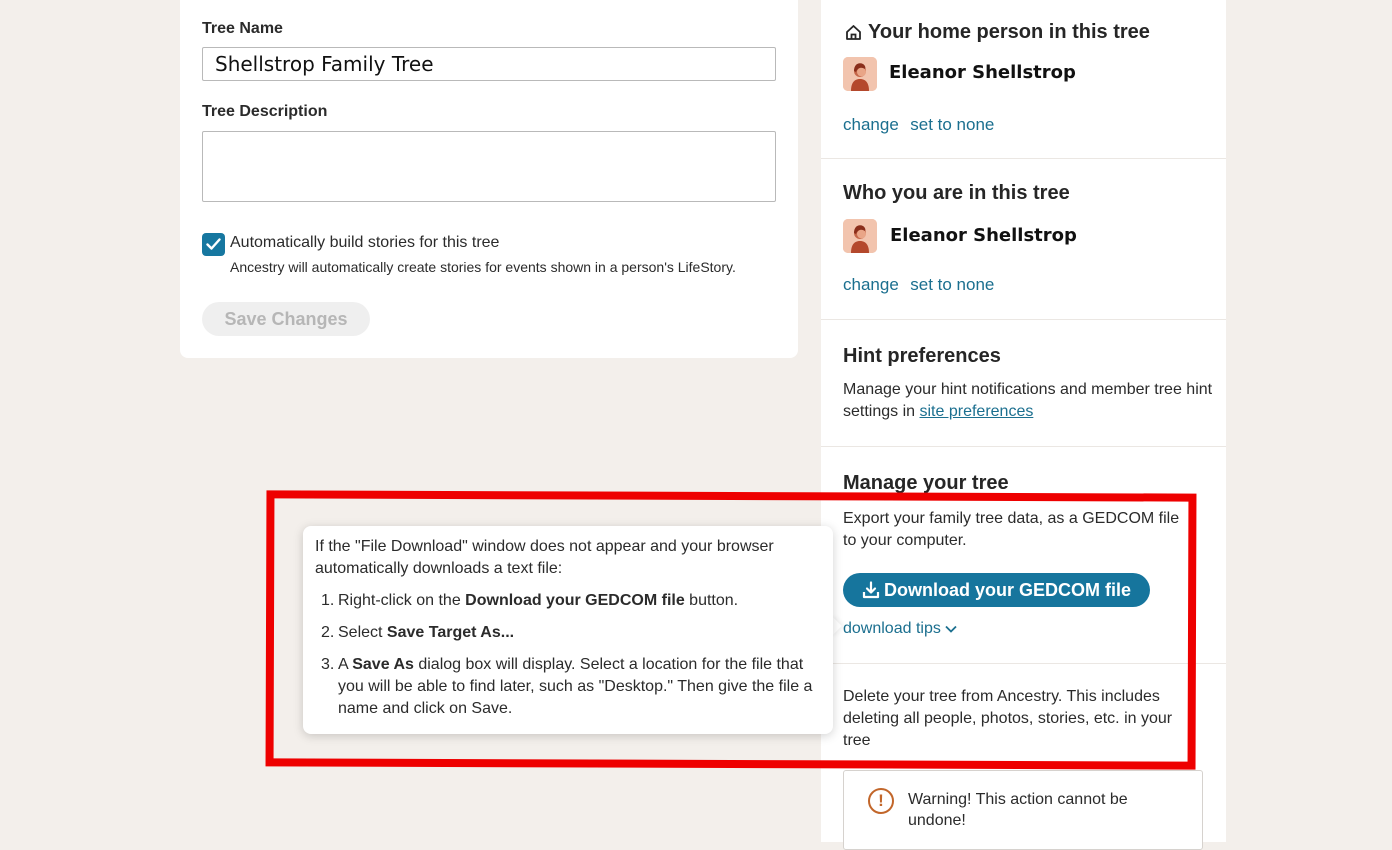 The image size is (1392, 850). I want to click on hint-preferences-title: Hint preferences, so click(922, 356).